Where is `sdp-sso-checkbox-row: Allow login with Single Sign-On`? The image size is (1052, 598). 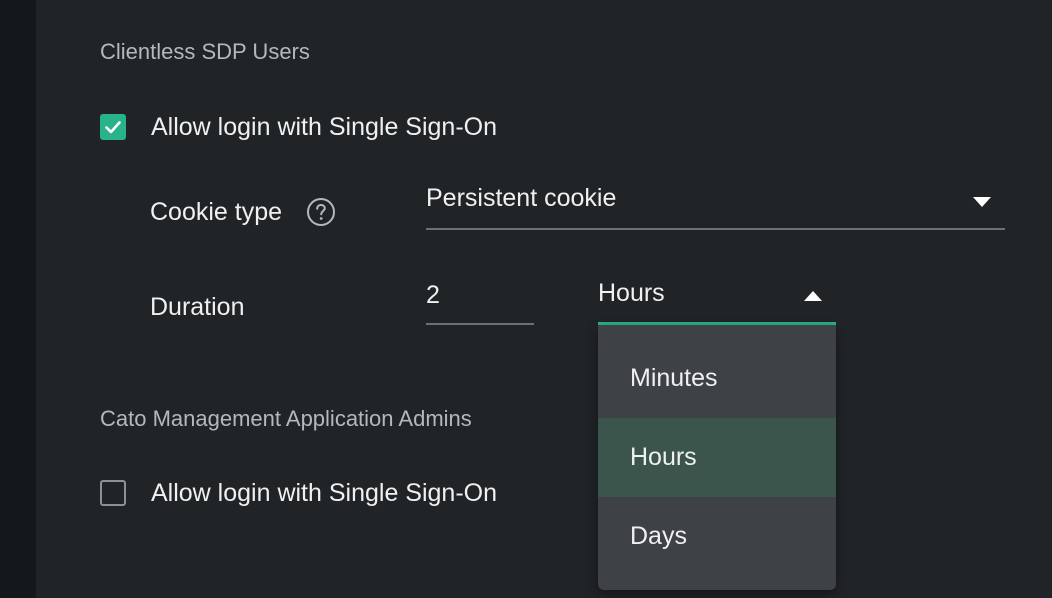 sdp-sso-checkbox-row: Allow login with Single Sign-On is located at coordinates (298, 127).